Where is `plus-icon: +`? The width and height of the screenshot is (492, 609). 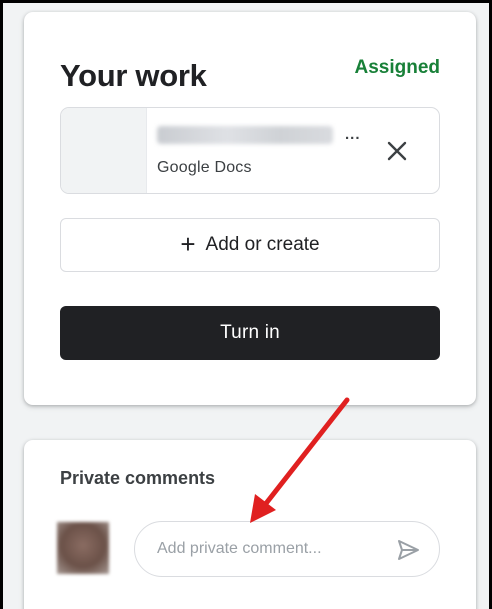 plus-icon: + is located at coordinates (188, 244).